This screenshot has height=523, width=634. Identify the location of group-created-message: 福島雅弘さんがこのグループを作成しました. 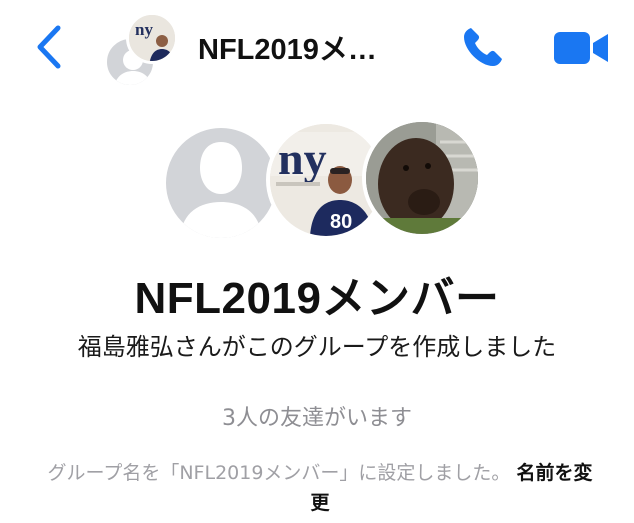
(317, 347).